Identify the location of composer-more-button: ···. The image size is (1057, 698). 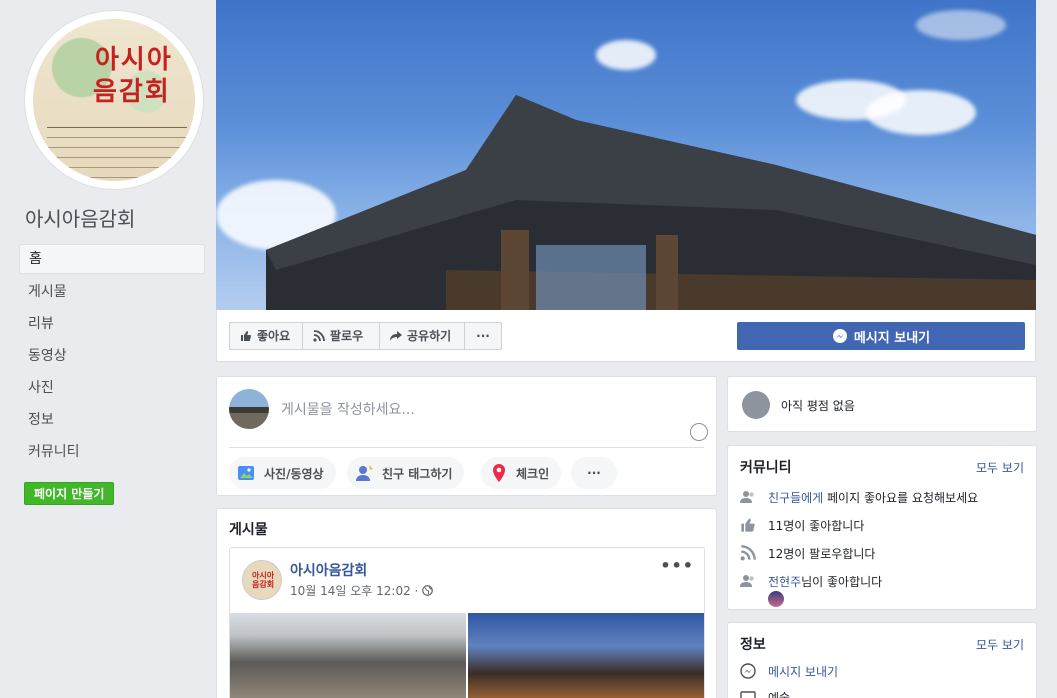
(594, 473).